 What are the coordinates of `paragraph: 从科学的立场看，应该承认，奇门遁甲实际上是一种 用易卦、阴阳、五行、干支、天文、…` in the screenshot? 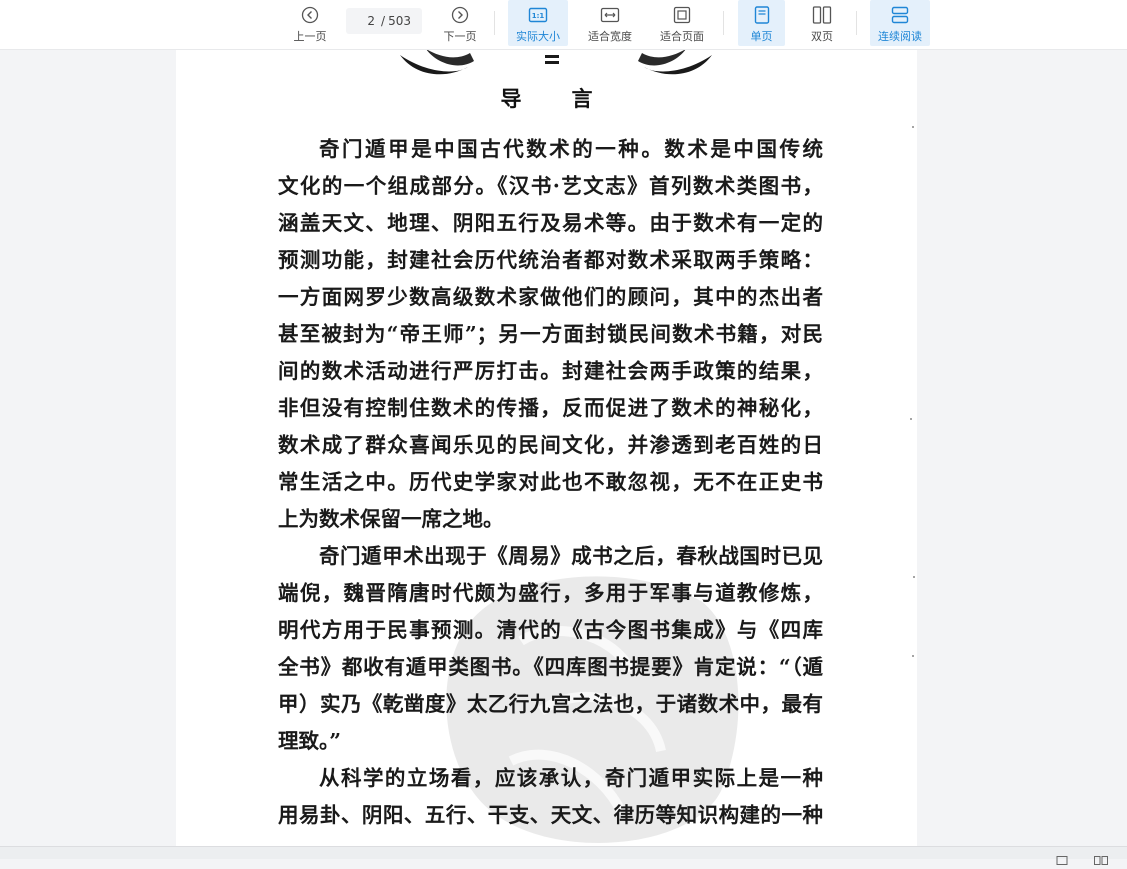 It's located at (550, 797).